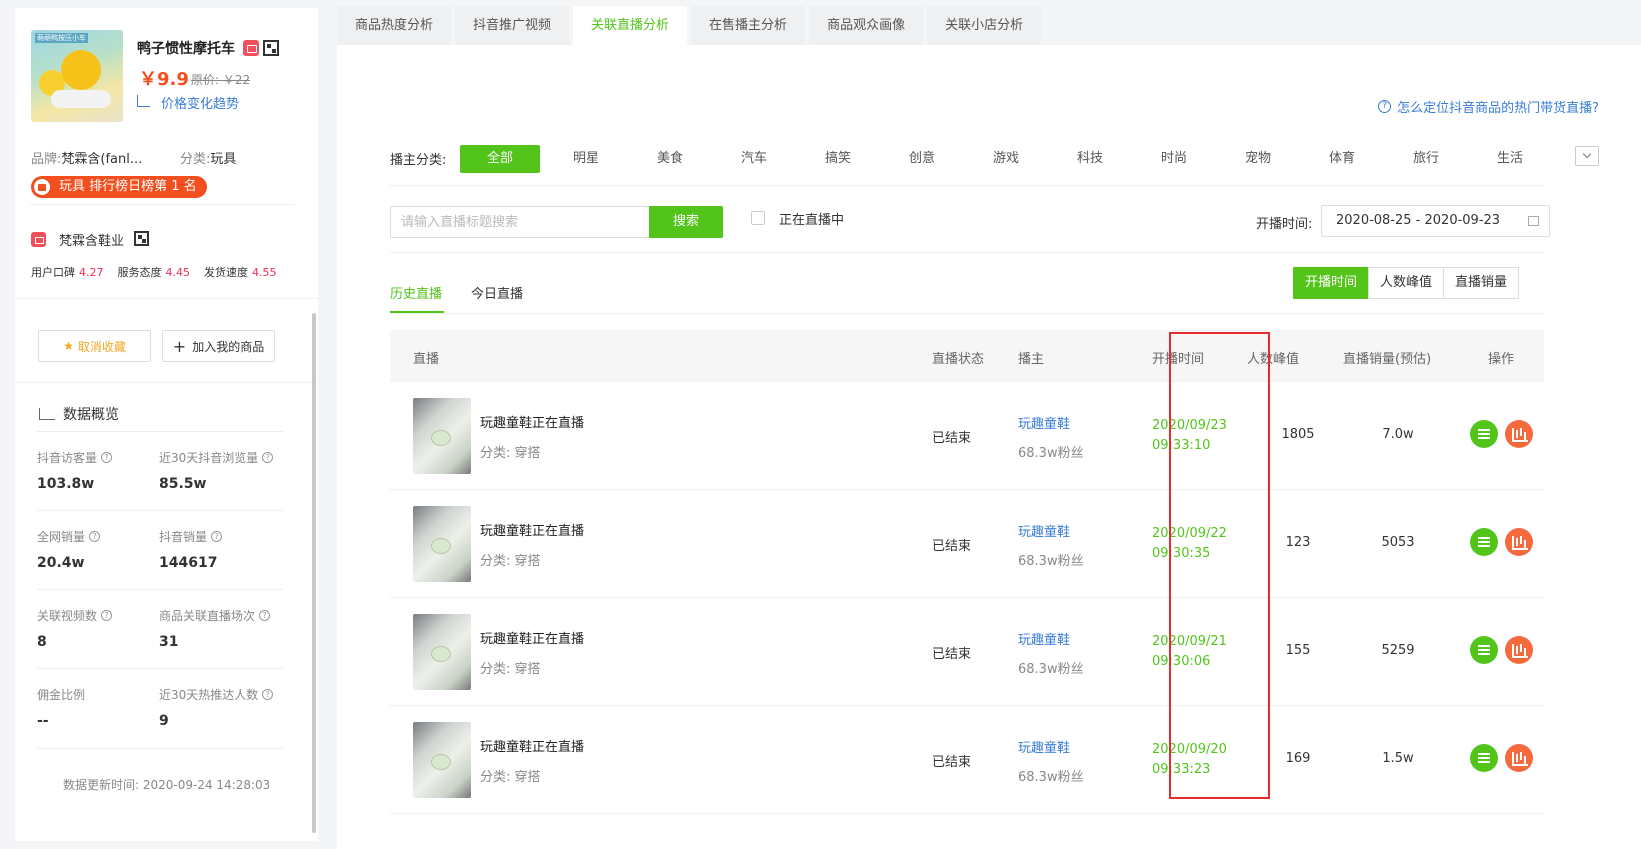 The image size is (1641, 849). I want to click on sort-buttons: 开播时间 人数峰值 直播销量, so click(1406, 283).